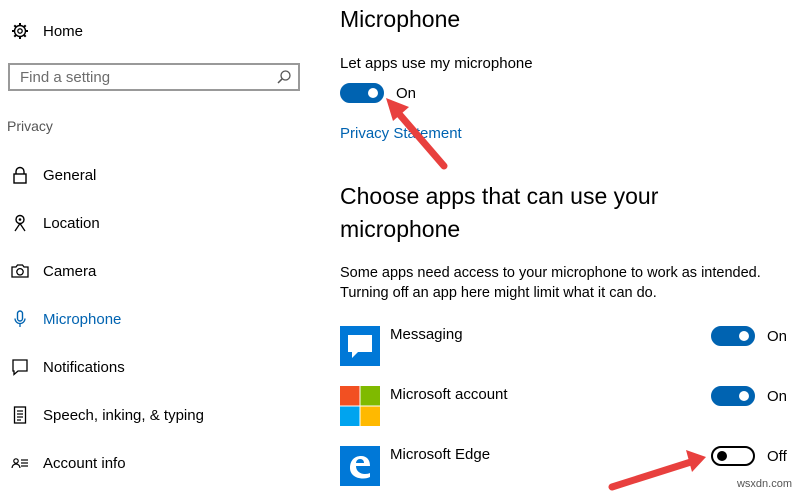 This screenshot has height=496, width=804. I want to click on master-microphone-toggle, so click(362, 93).